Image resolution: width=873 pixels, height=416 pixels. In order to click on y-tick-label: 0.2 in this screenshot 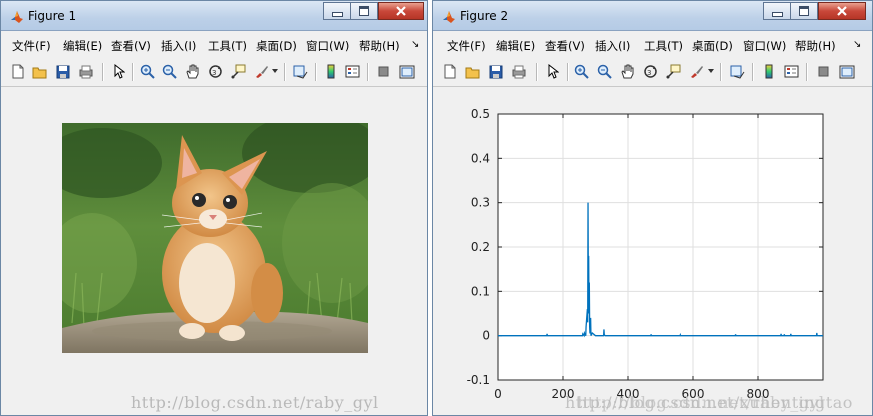, I will do `click(480, 247)`.